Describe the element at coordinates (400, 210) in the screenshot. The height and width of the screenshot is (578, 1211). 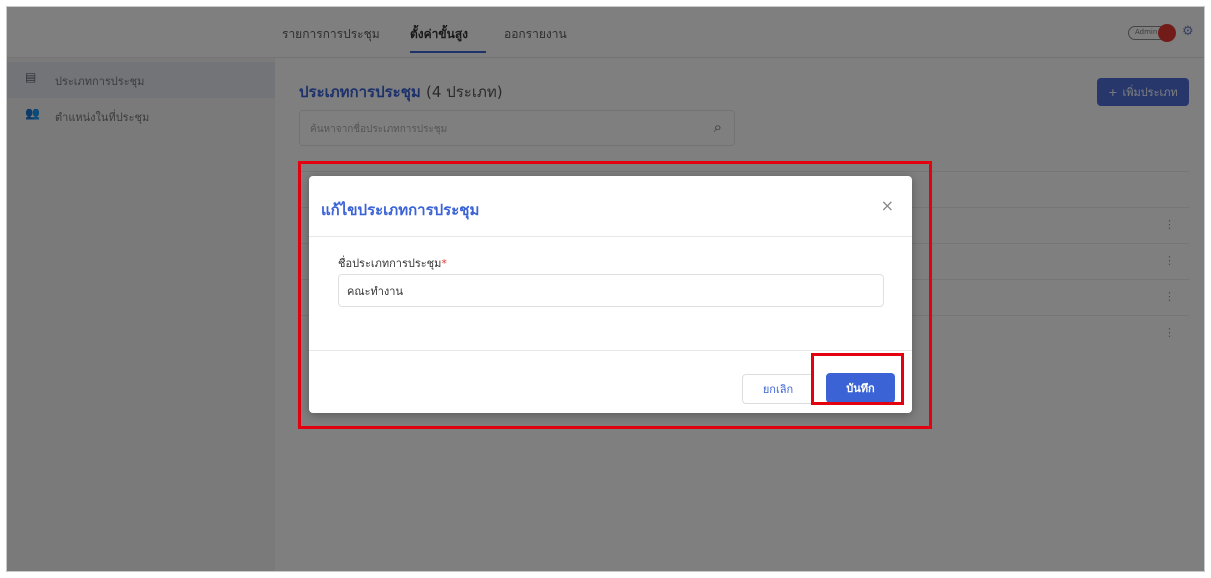
I see `dialog-title: แก้ไขประเภทการประชุม` at that location.